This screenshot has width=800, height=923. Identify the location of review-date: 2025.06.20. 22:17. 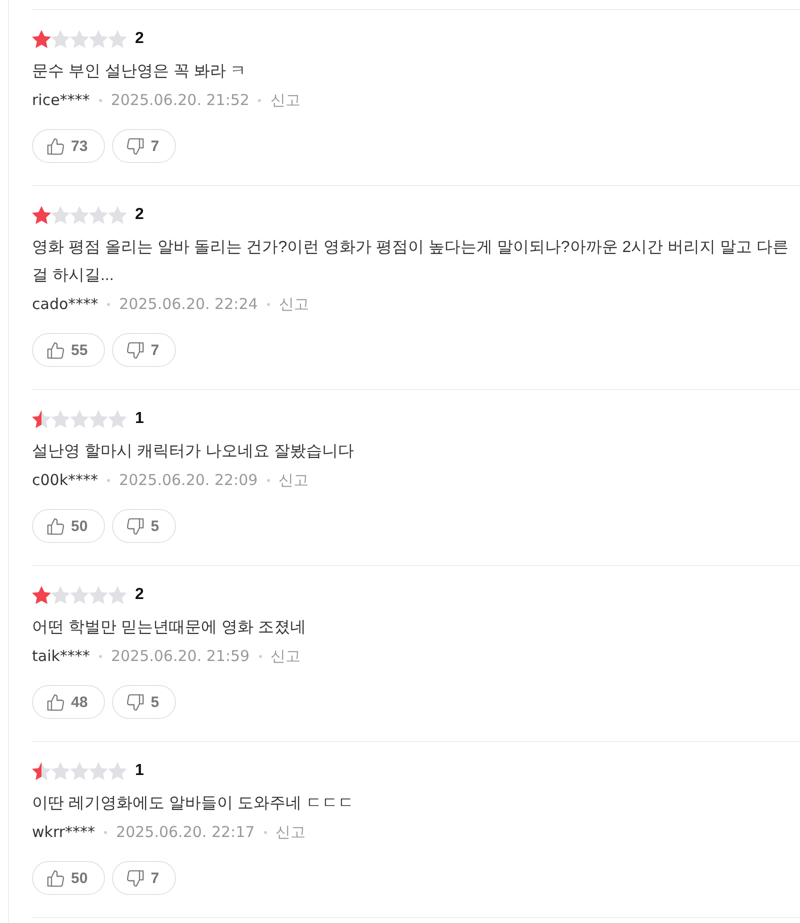
(185, 832).